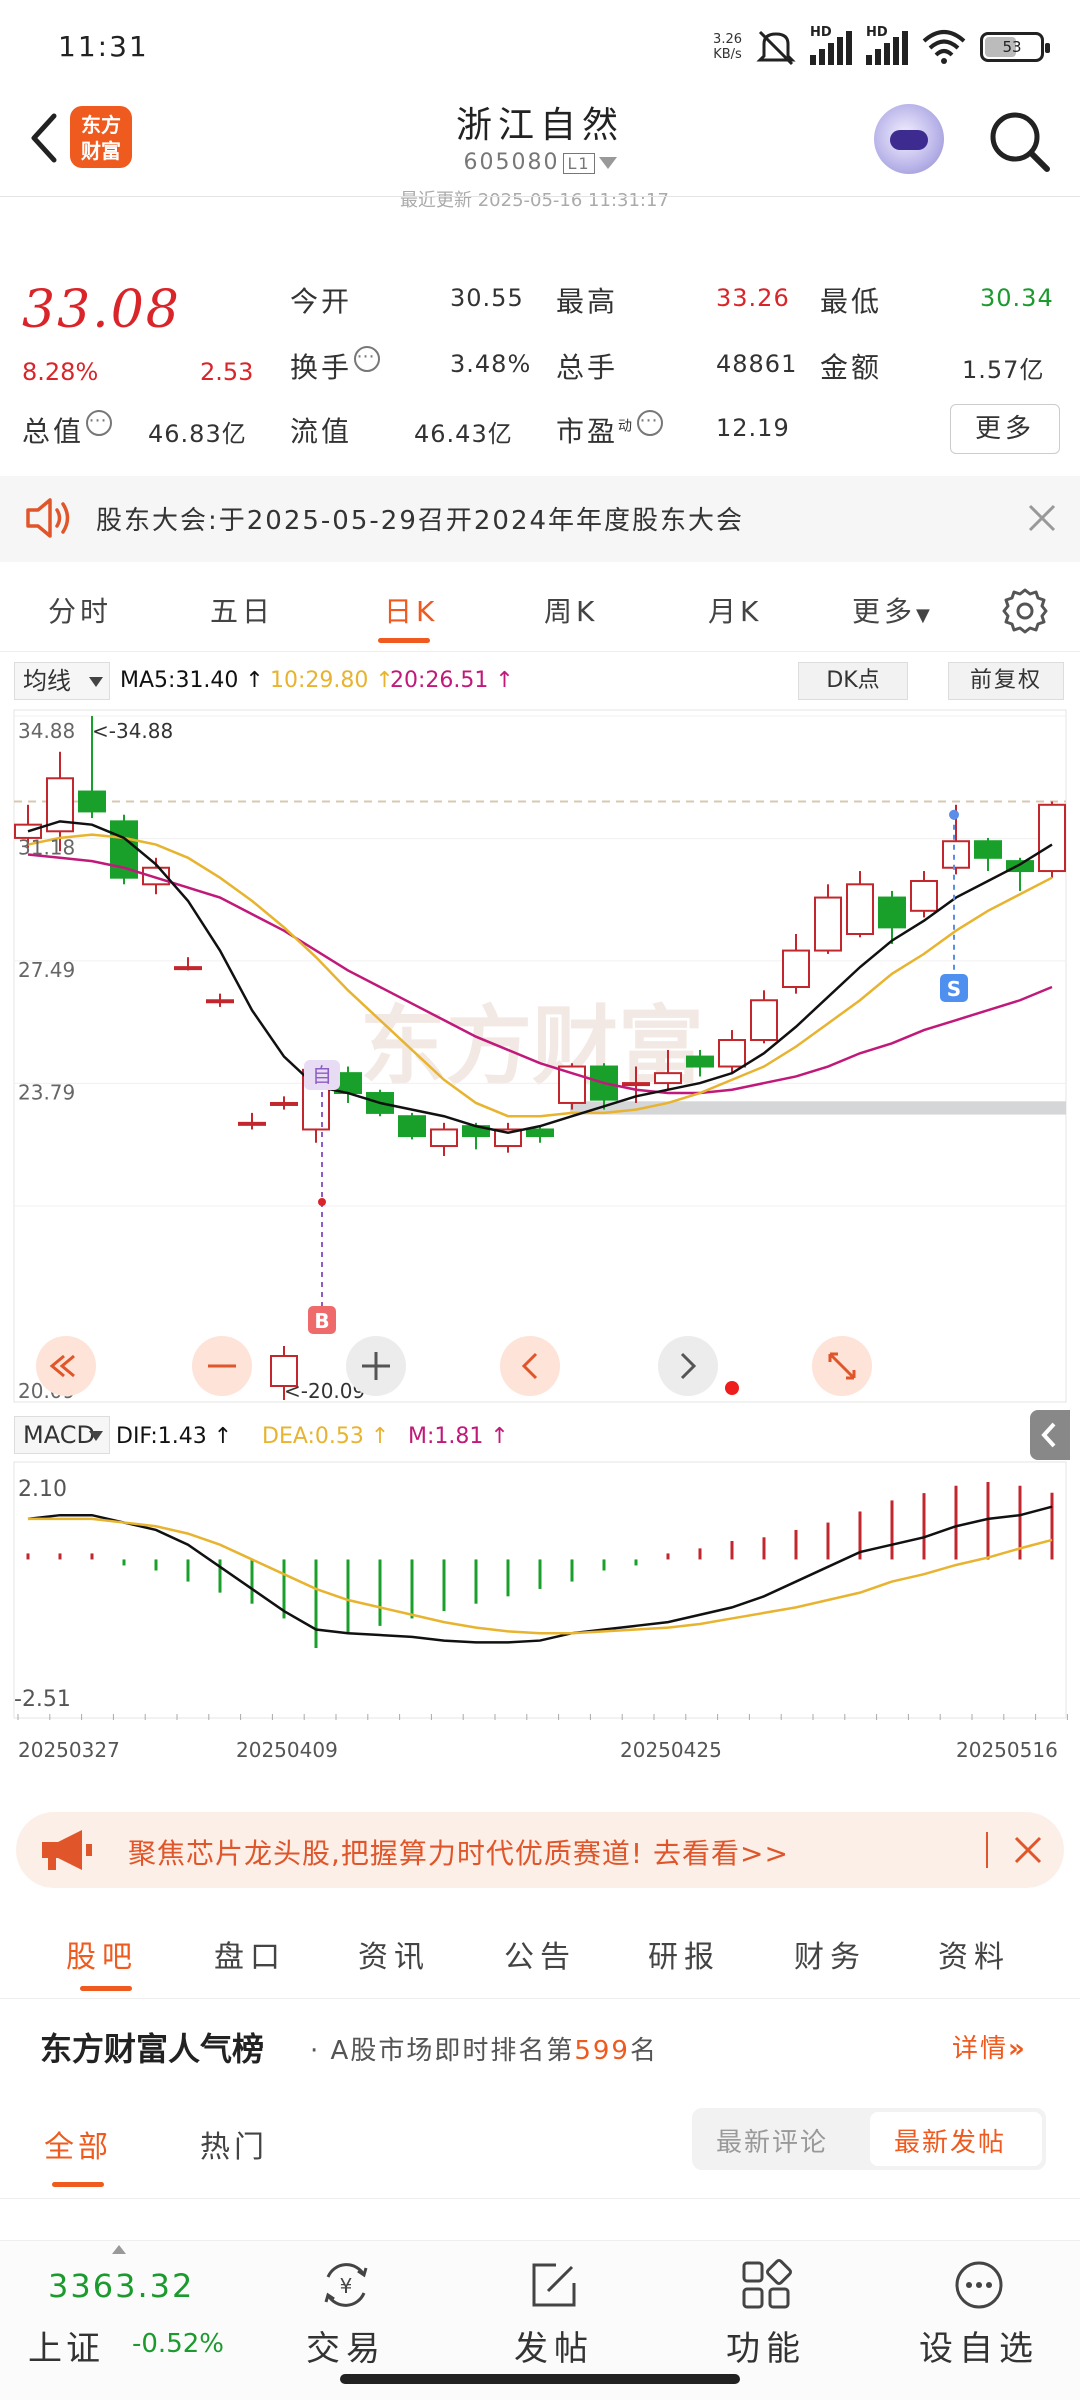 The image size is (1080, 2400). Describe the element at coordinates (732, 1388) in the screenshot. I see `live-dot` at that location.